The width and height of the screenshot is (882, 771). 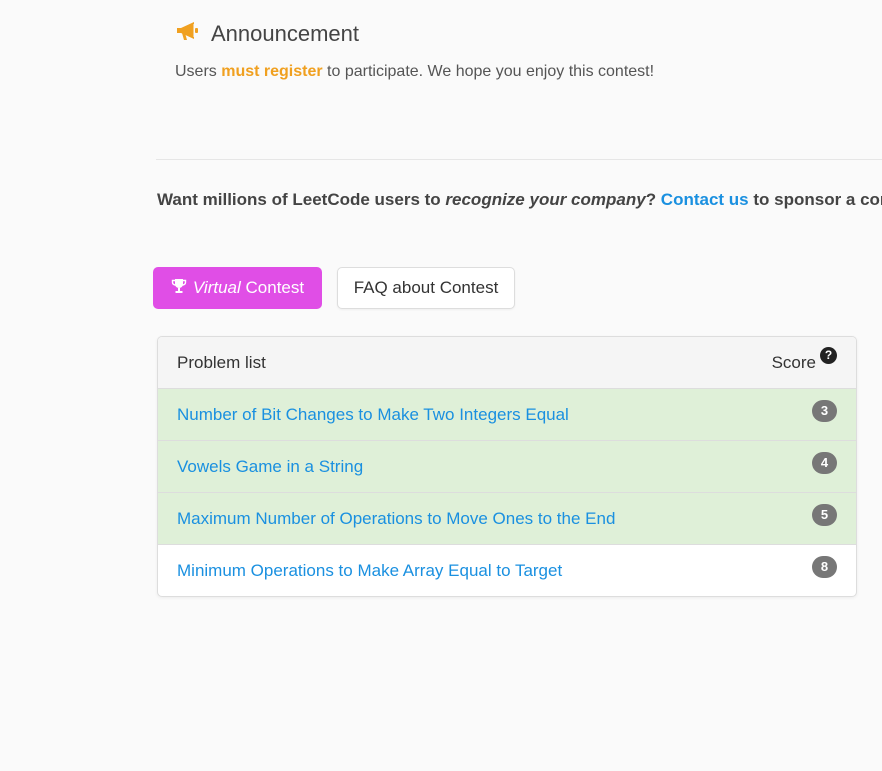 I want to click on problem-row: Vowels Game in a String 4, so click(x=507, y=467).